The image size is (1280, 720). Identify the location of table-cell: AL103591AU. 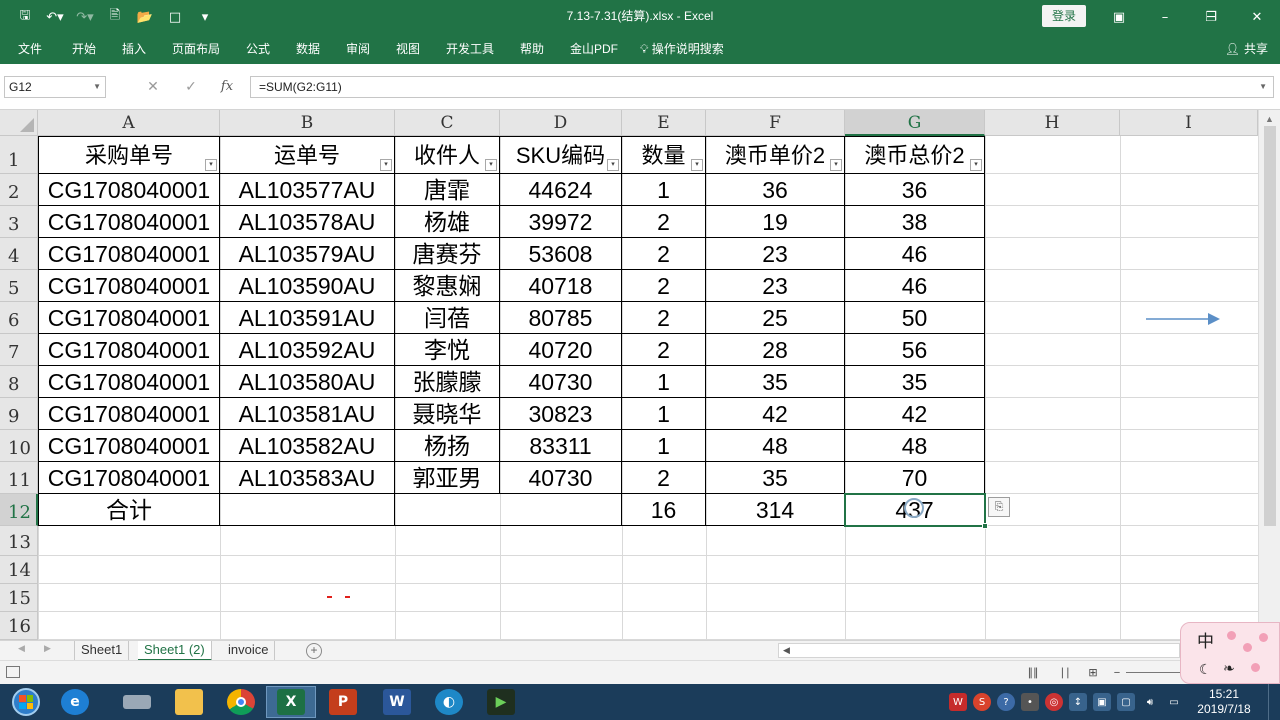
(307, 318).